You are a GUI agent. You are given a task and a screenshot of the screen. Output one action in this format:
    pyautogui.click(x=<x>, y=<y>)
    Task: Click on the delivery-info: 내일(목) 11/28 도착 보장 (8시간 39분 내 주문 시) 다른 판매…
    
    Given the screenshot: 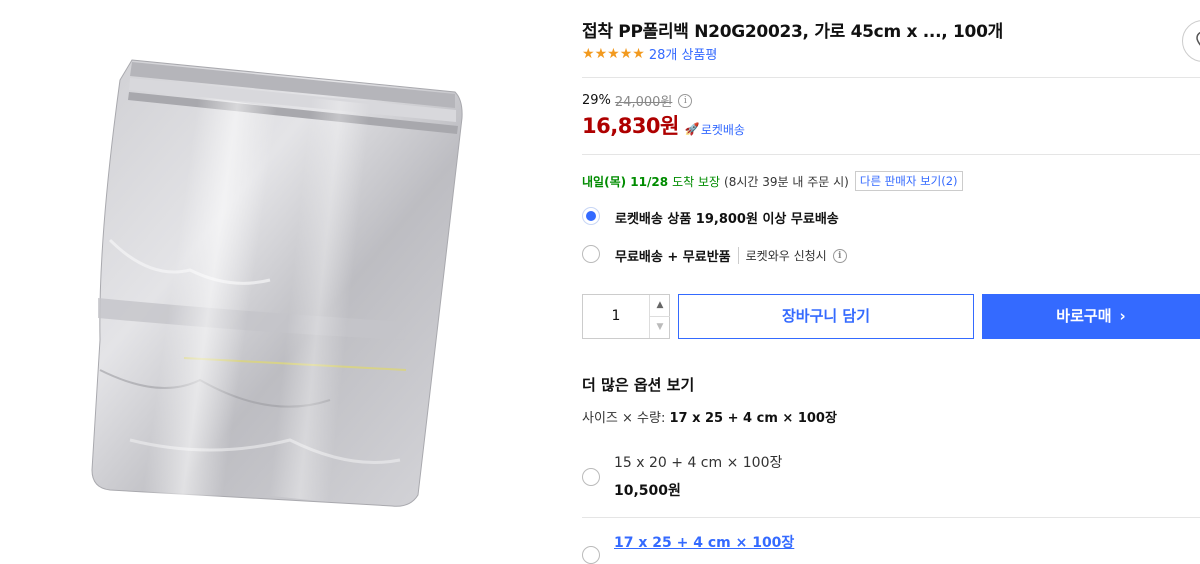 What is the action you would take?
    pyautogui.click(x=772, y=181)
    